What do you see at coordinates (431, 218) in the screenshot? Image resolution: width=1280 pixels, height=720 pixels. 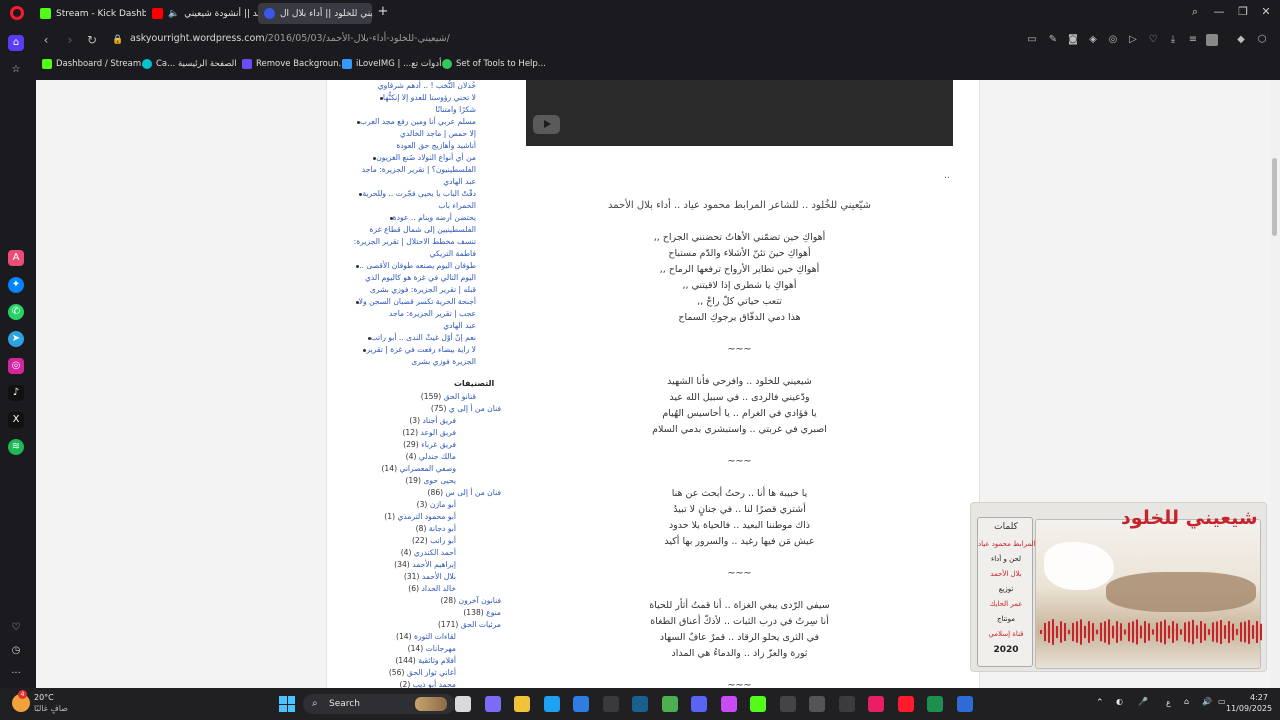 I see `recent-post-link: يحتضن أرضه وينام .. عودة` at bounding box center [431, 218].